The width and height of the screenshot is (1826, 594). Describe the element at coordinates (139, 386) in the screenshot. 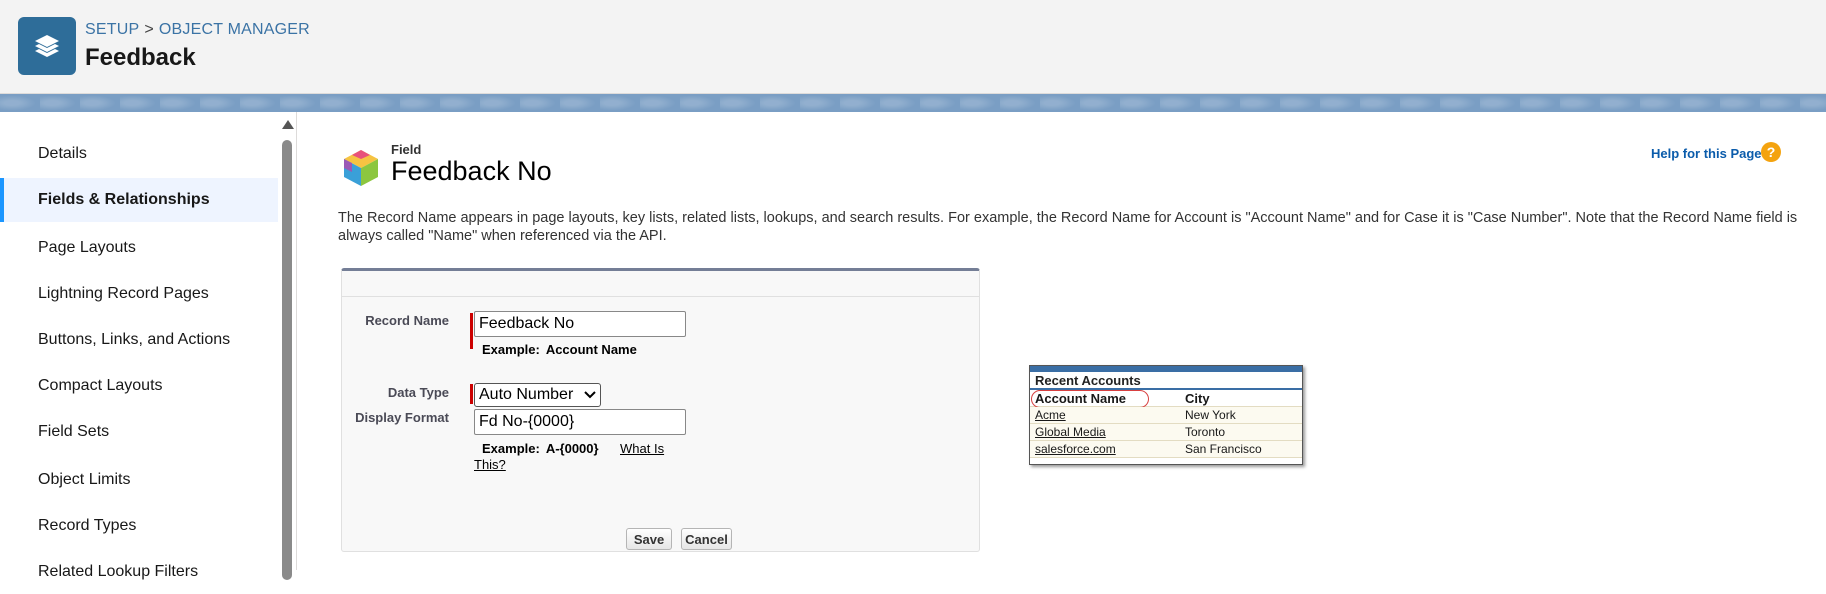

I see `sidebar-item-compact-layouts: Compact Layouts` at that location.